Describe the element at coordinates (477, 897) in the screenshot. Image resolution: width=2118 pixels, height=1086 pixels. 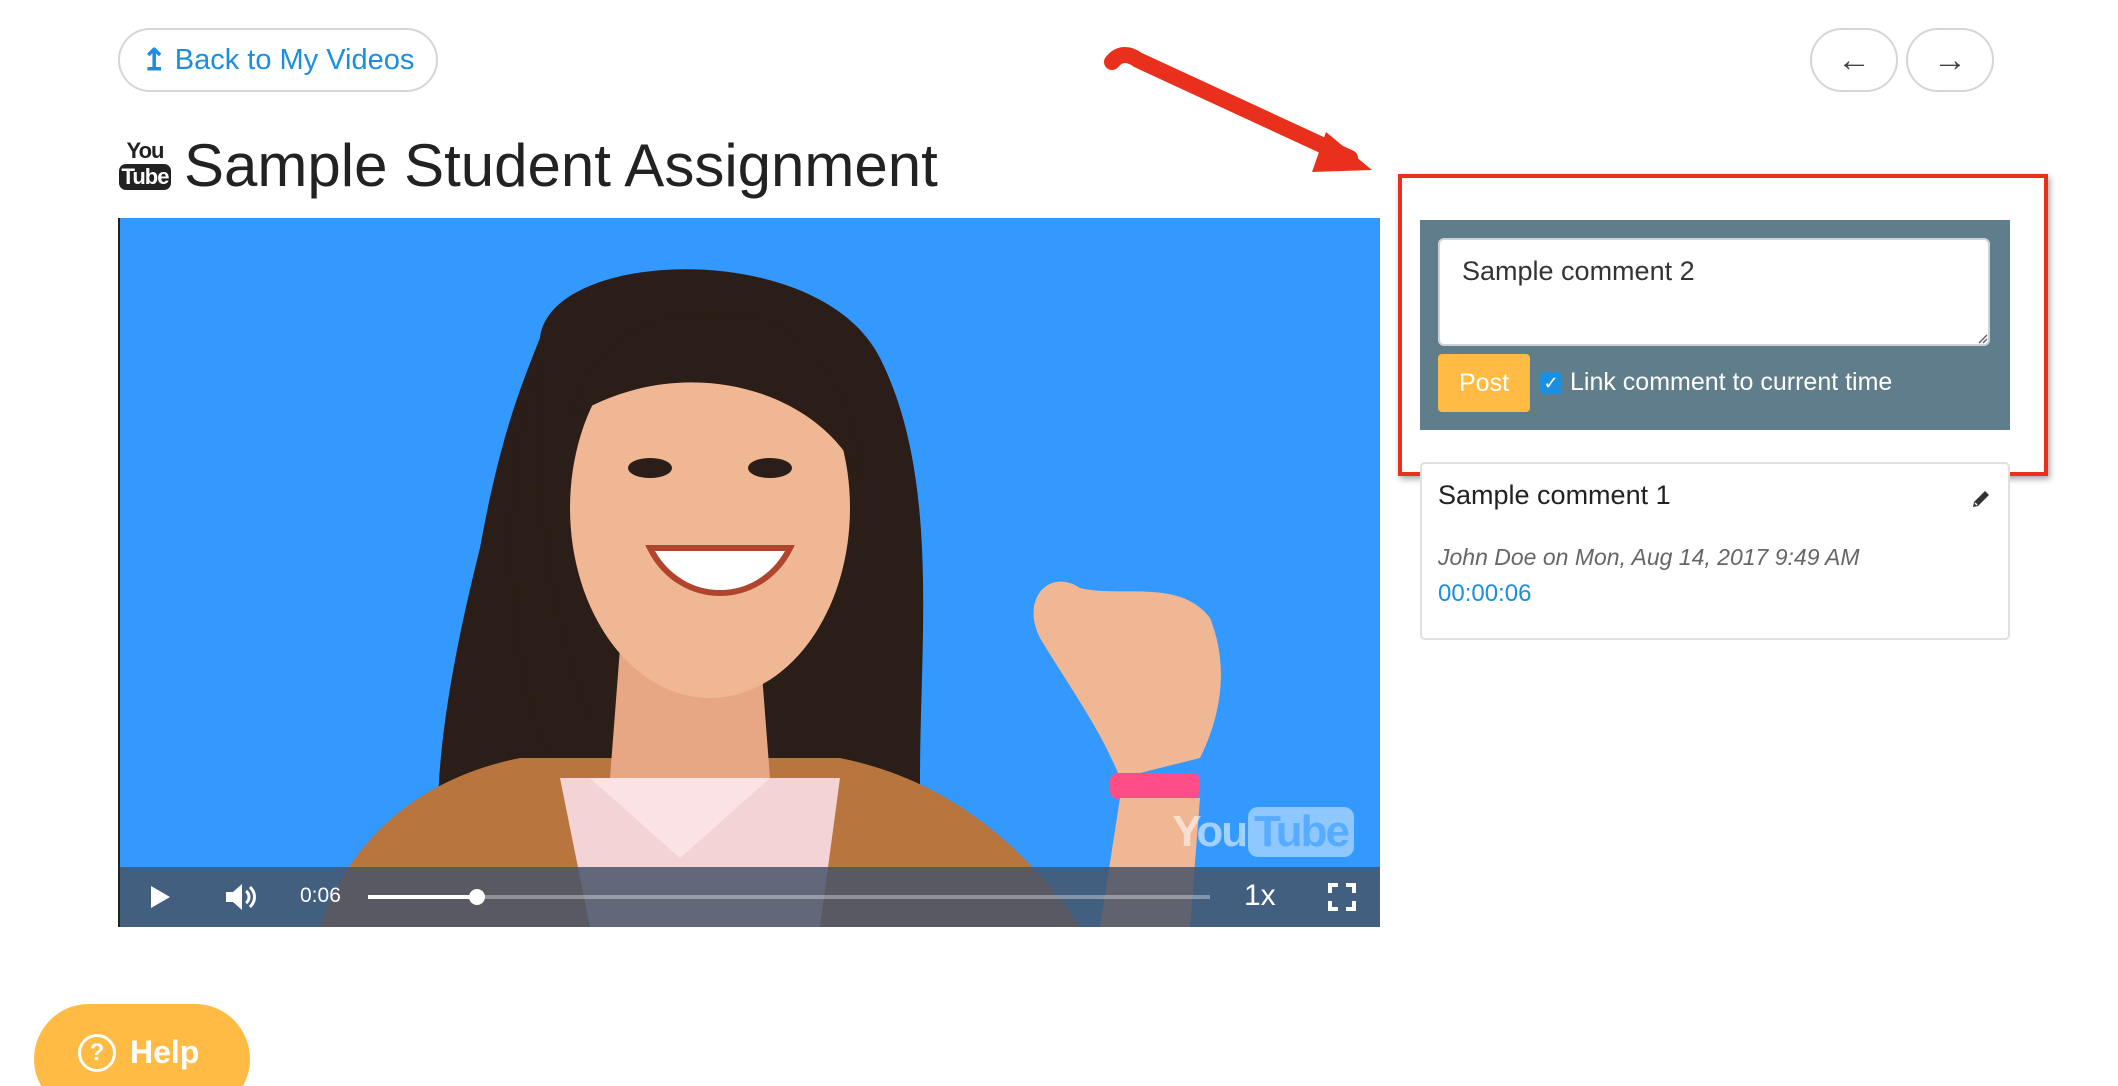
I see `progress-thumb` at that location.